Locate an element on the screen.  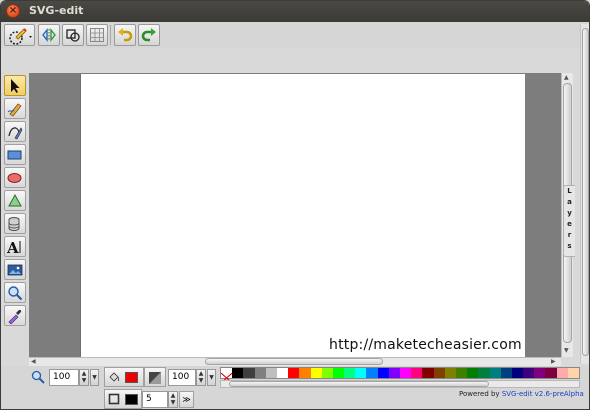
library-icon is located at coordinates (14, 224).